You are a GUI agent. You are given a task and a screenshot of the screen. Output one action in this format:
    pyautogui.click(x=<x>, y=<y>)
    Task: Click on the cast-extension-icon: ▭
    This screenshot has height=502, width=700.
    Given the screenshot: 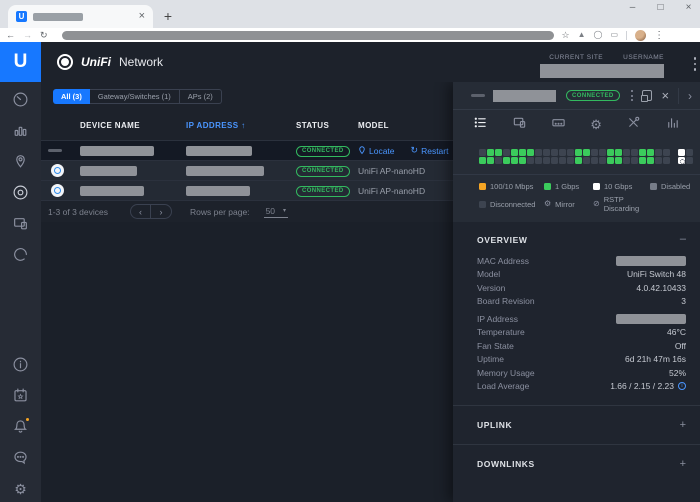 What is the action you would take?
    pyautogui.click(x=615, y=35)
    